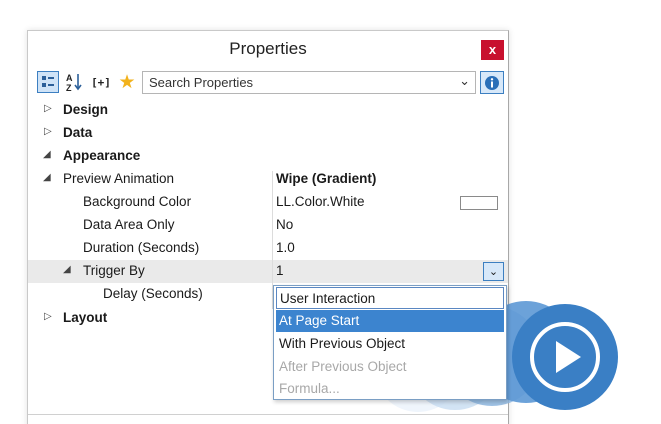  I want to click on toolbar: A Z [+] ★ Search Properties ⌄, so click(268, 82).